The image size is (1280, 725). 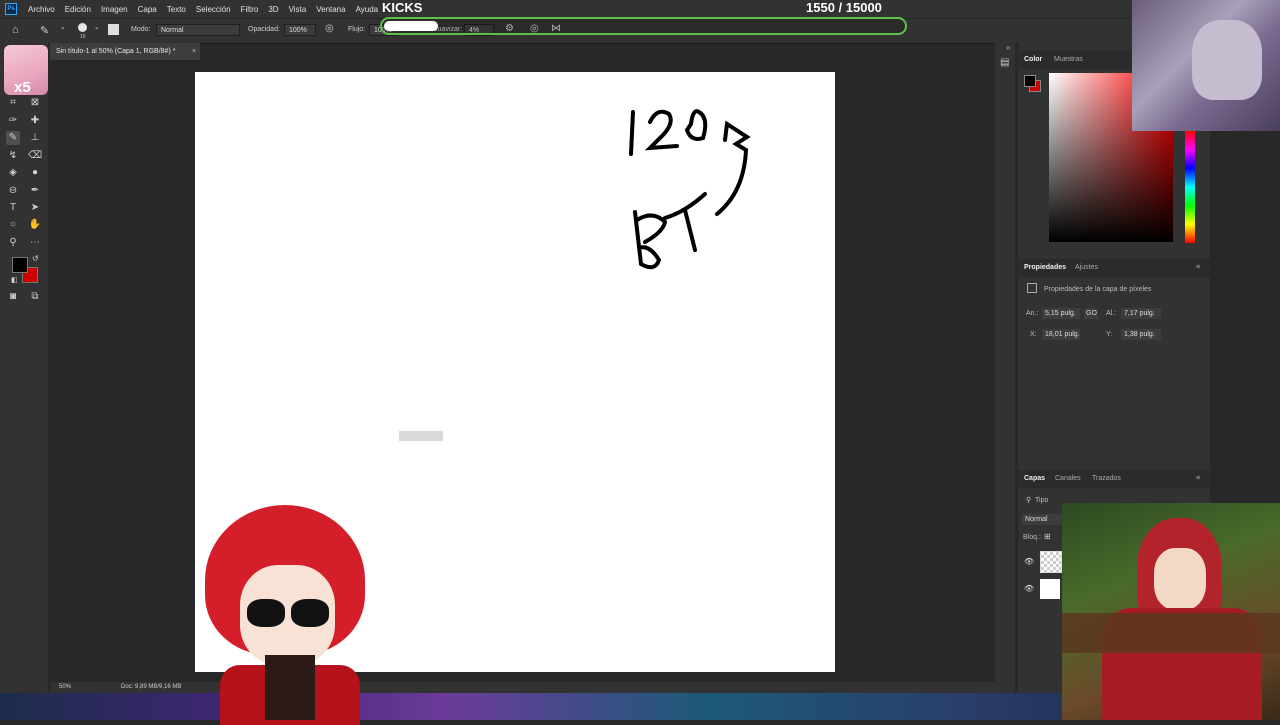 I want to click on tab-ajustes: Ajustes, so click(x=1086, y=267).